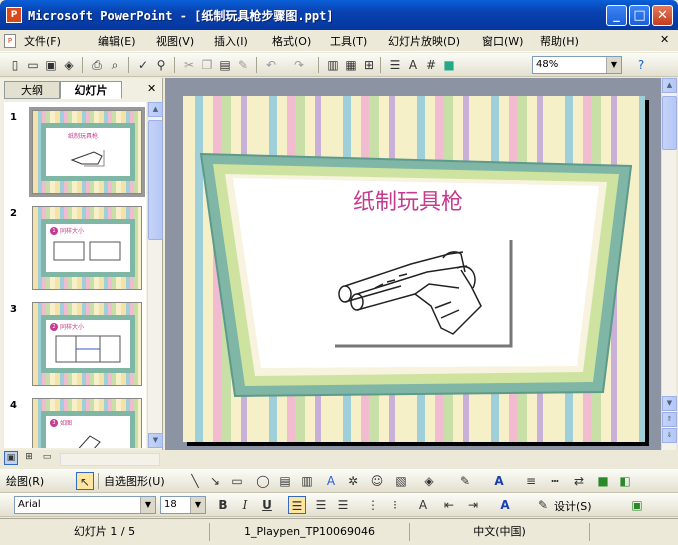 The height and width of the screenshot is (545, 678). Describe the element at coordinates (579, 481) in the screenshot. I see `arrow-style-icon: ⇄` at that location.